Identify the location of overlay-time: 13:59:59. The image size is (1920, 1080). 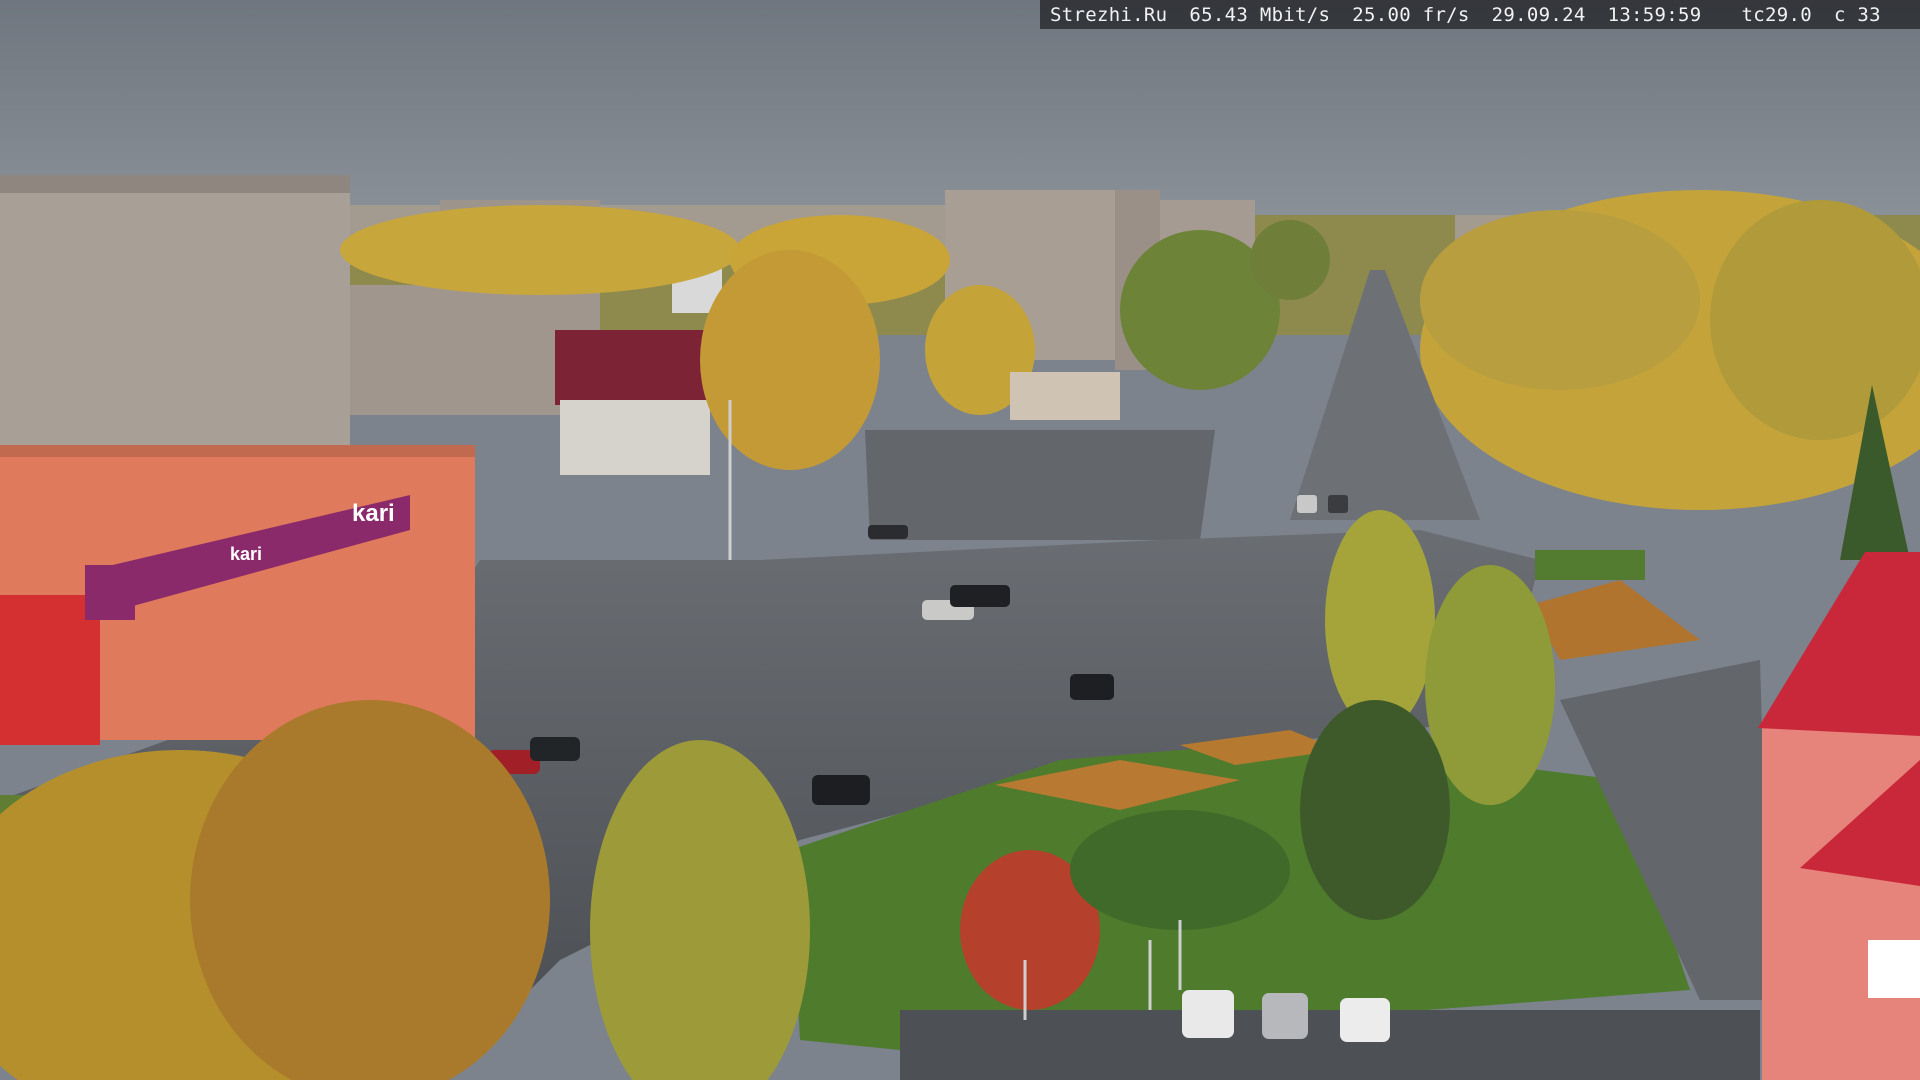
(1654, 14).